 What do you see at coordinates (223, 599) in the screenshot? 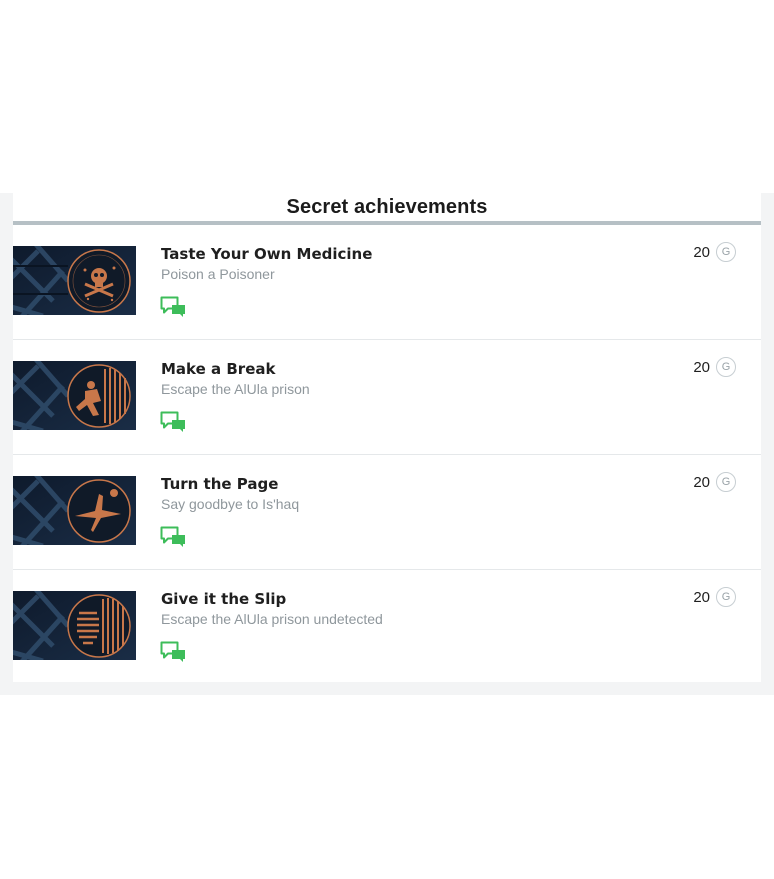
I see `achievement-title: Give it the Slip` at bounding box center [223, 599].